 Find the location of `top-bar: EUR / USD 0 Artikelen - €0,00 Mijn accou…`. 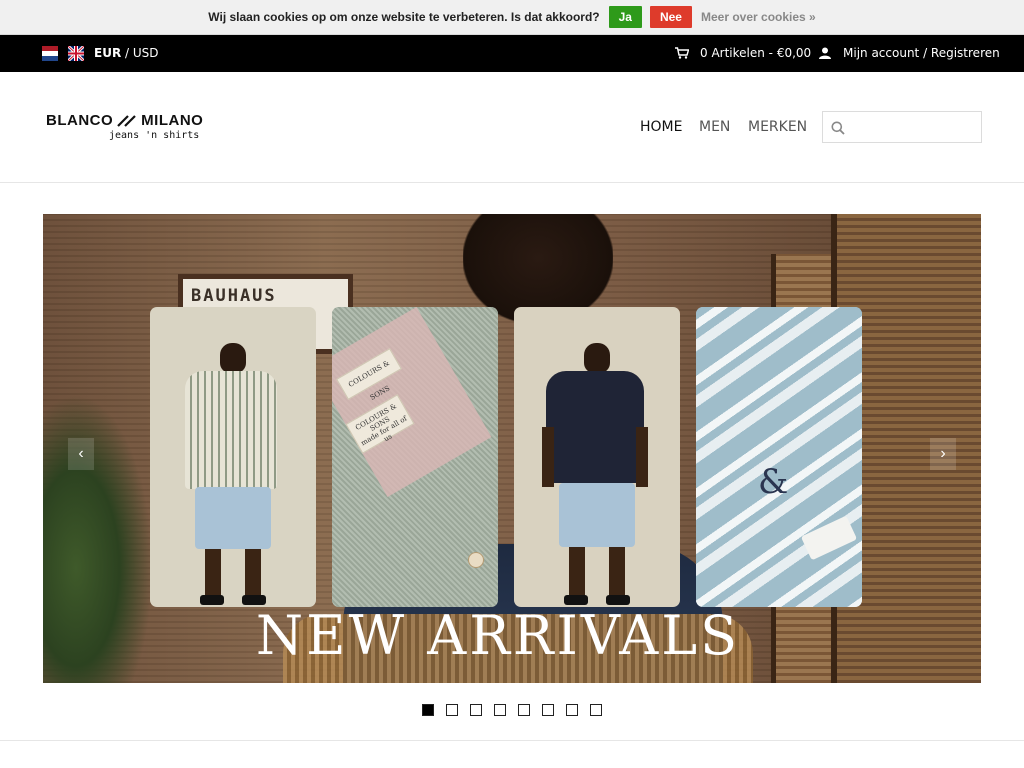

top-bar: EUR / USD 0 Artikelen - €0,00 Mijn accou… is located at coordinates (512, 53).